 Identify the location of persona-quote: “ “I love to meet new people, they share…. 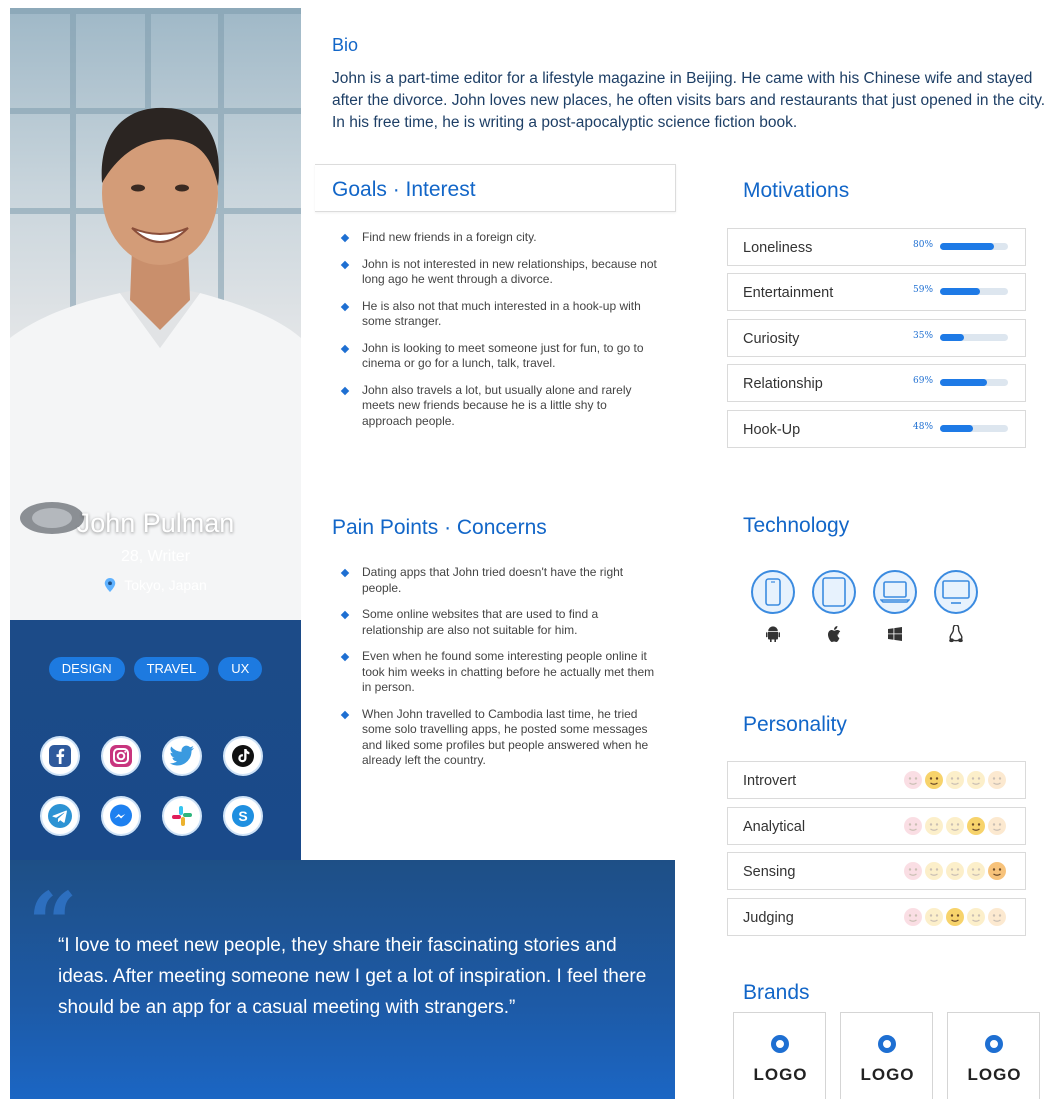
(342, 979).